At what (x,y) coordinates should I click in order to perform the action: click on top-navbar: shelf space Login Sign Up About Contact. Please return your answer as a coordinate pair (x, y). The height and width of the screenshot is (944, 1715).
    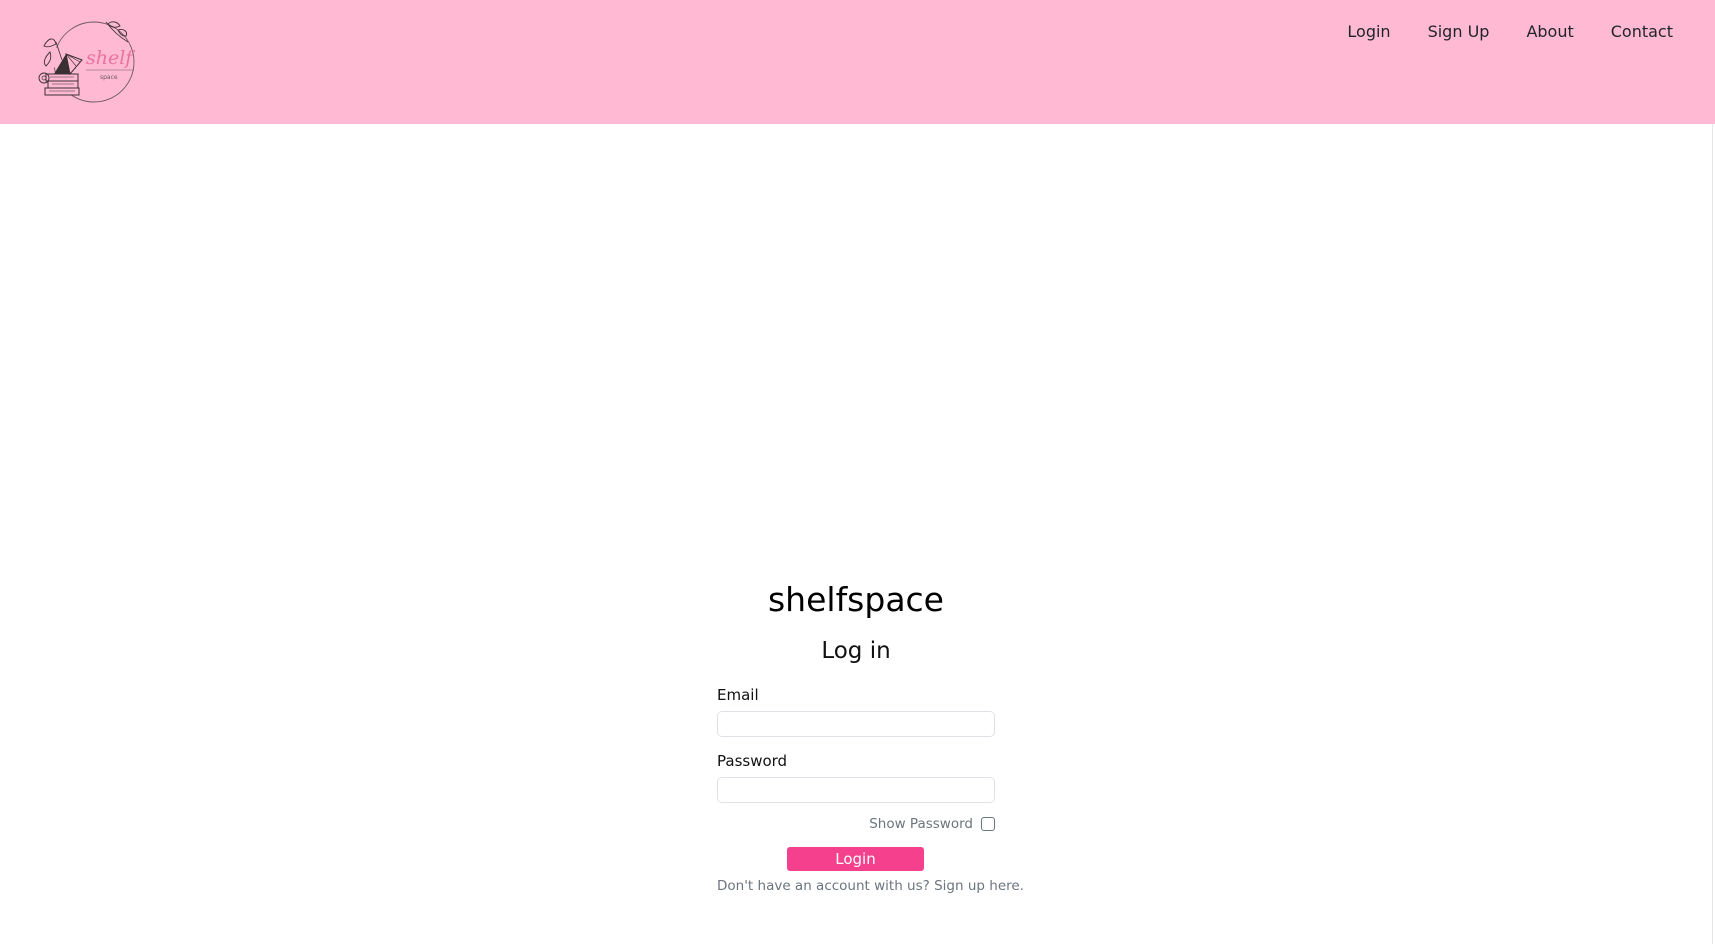
    Looking at the image, I should click on (857, 62).